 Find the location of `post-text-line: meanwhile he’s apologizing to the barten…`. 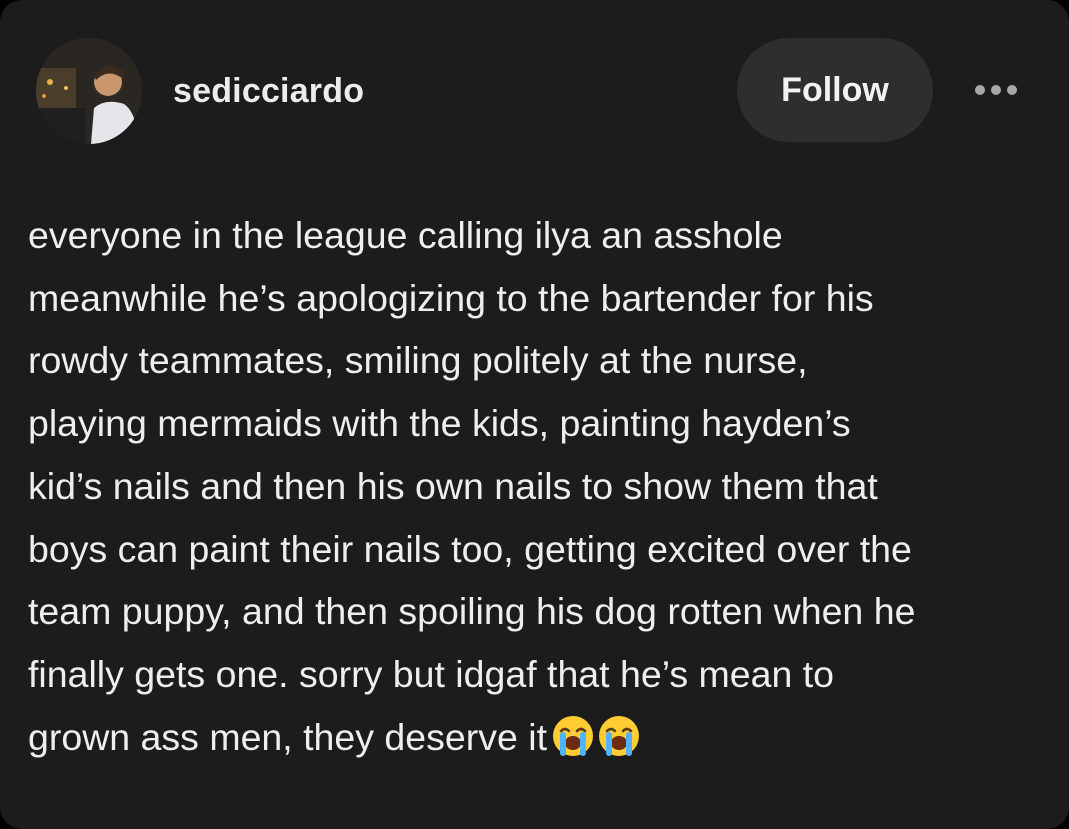

post-text-line: meanwhile he’s apologizing to the barten… is located at coordinates (451, 297).